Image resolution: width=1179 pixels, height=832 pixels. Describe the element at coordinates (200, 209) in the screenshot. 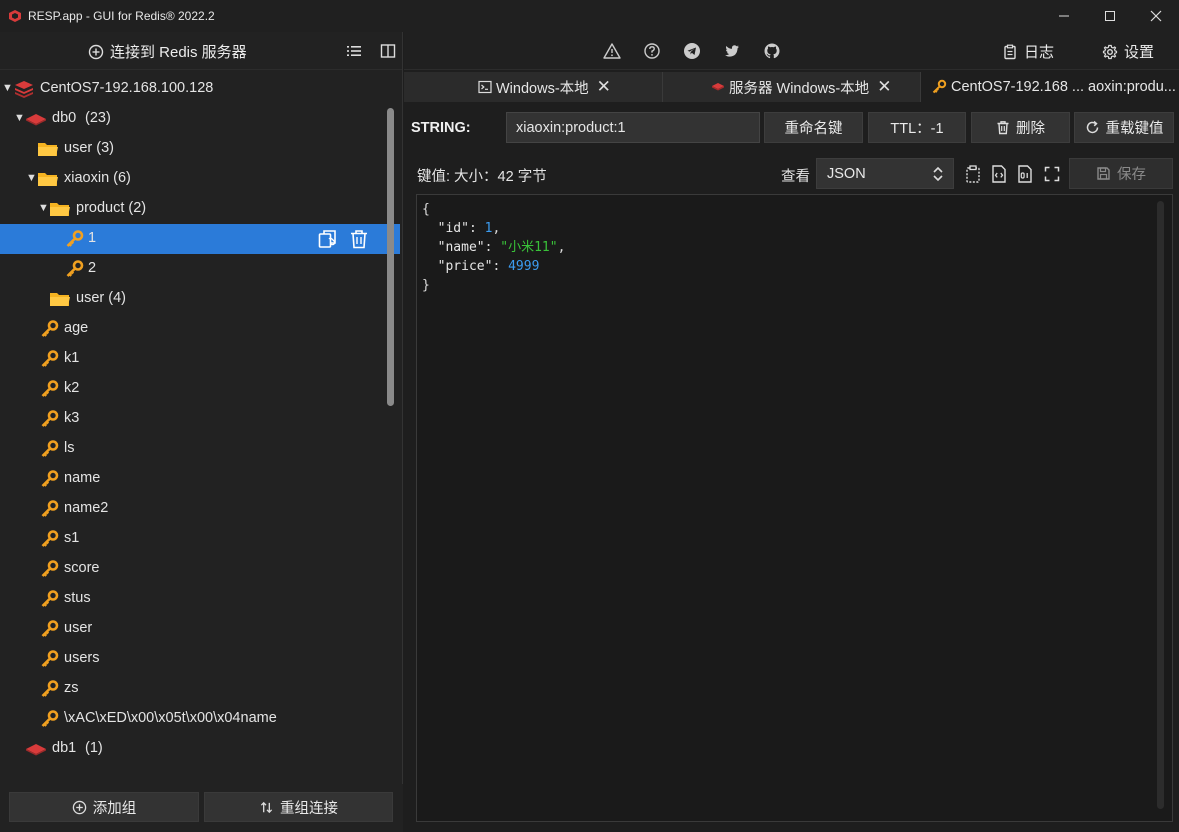

I see `tree-item-folder: ▼ product (2)` at that location.